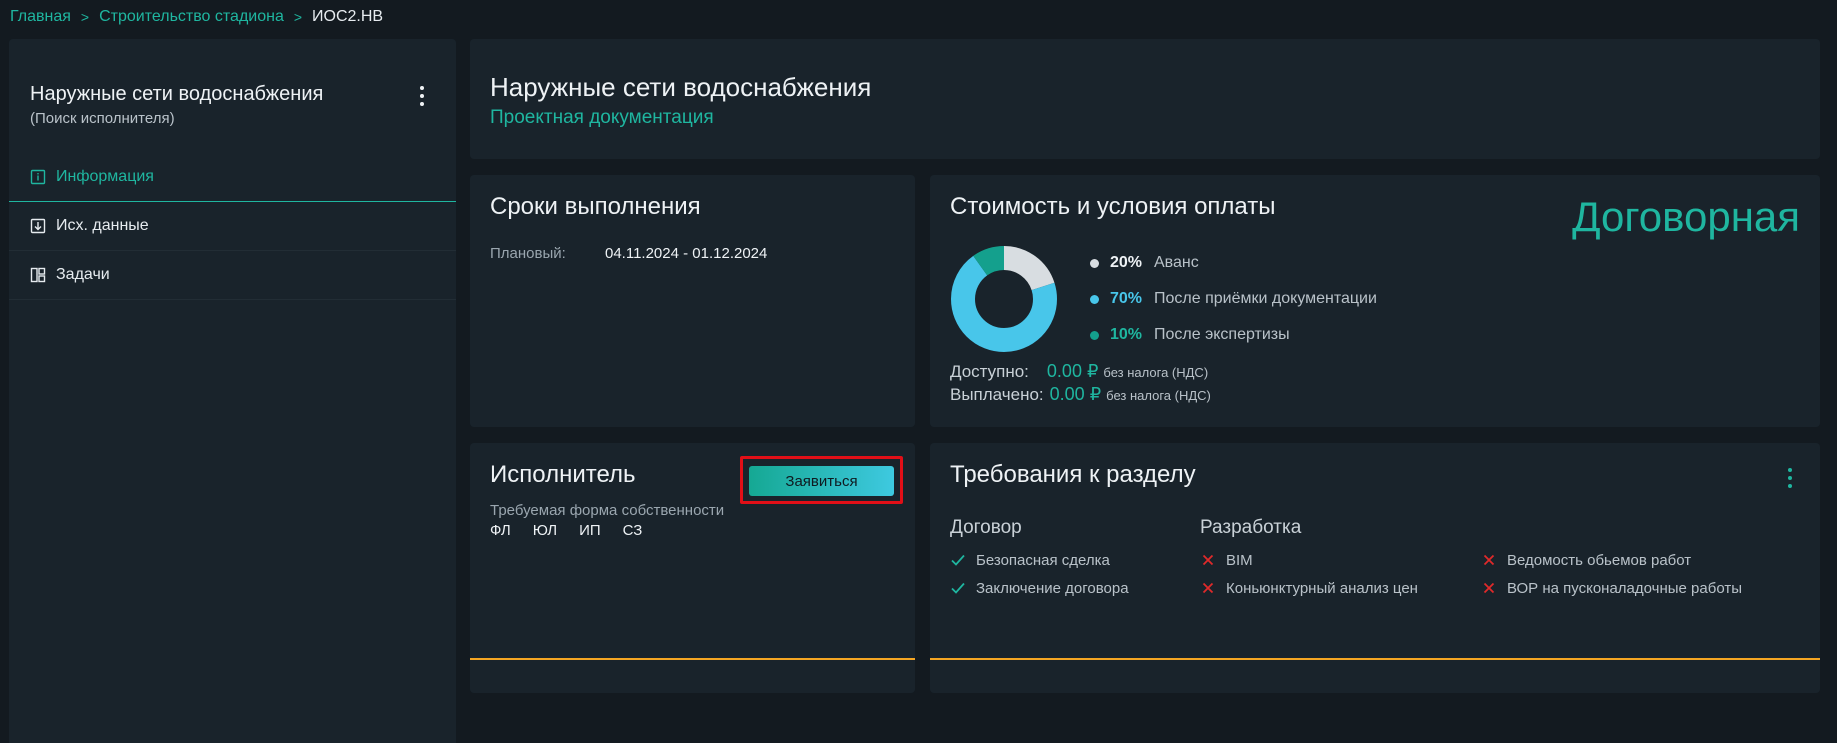  Describe the element at coordinates (590, 530) in the screenshot. I see `ownership-form: ИП` at that location.